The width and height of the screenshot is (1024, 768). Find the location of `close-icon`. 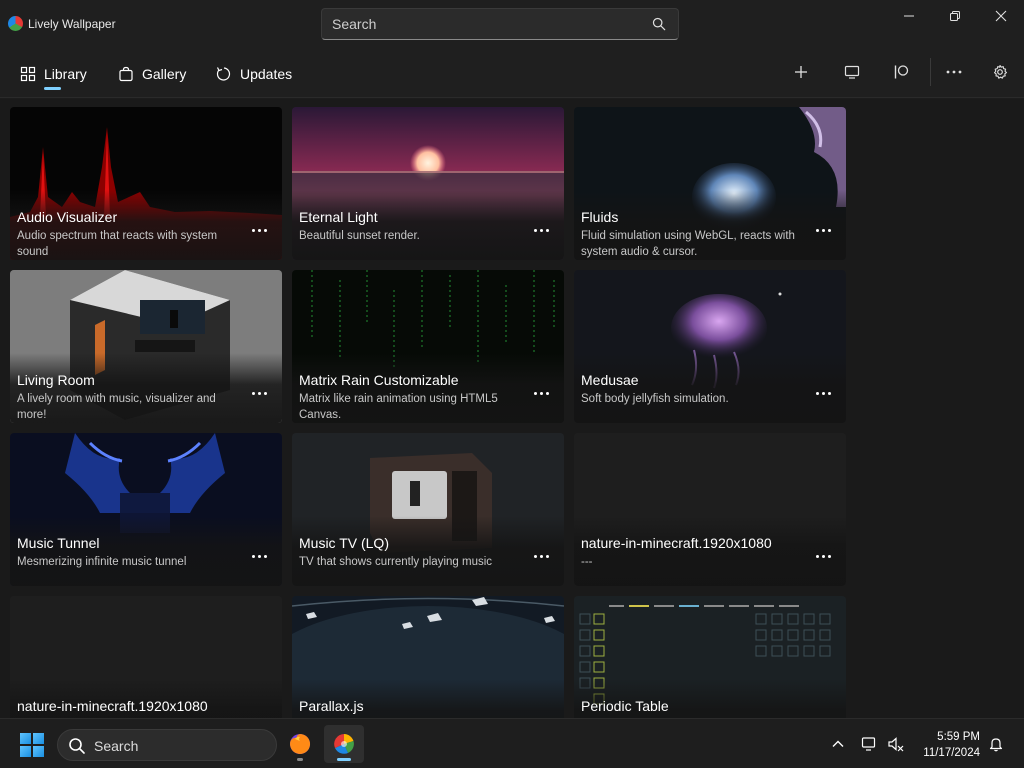

close-icon is located at coordinates (1001, 16).